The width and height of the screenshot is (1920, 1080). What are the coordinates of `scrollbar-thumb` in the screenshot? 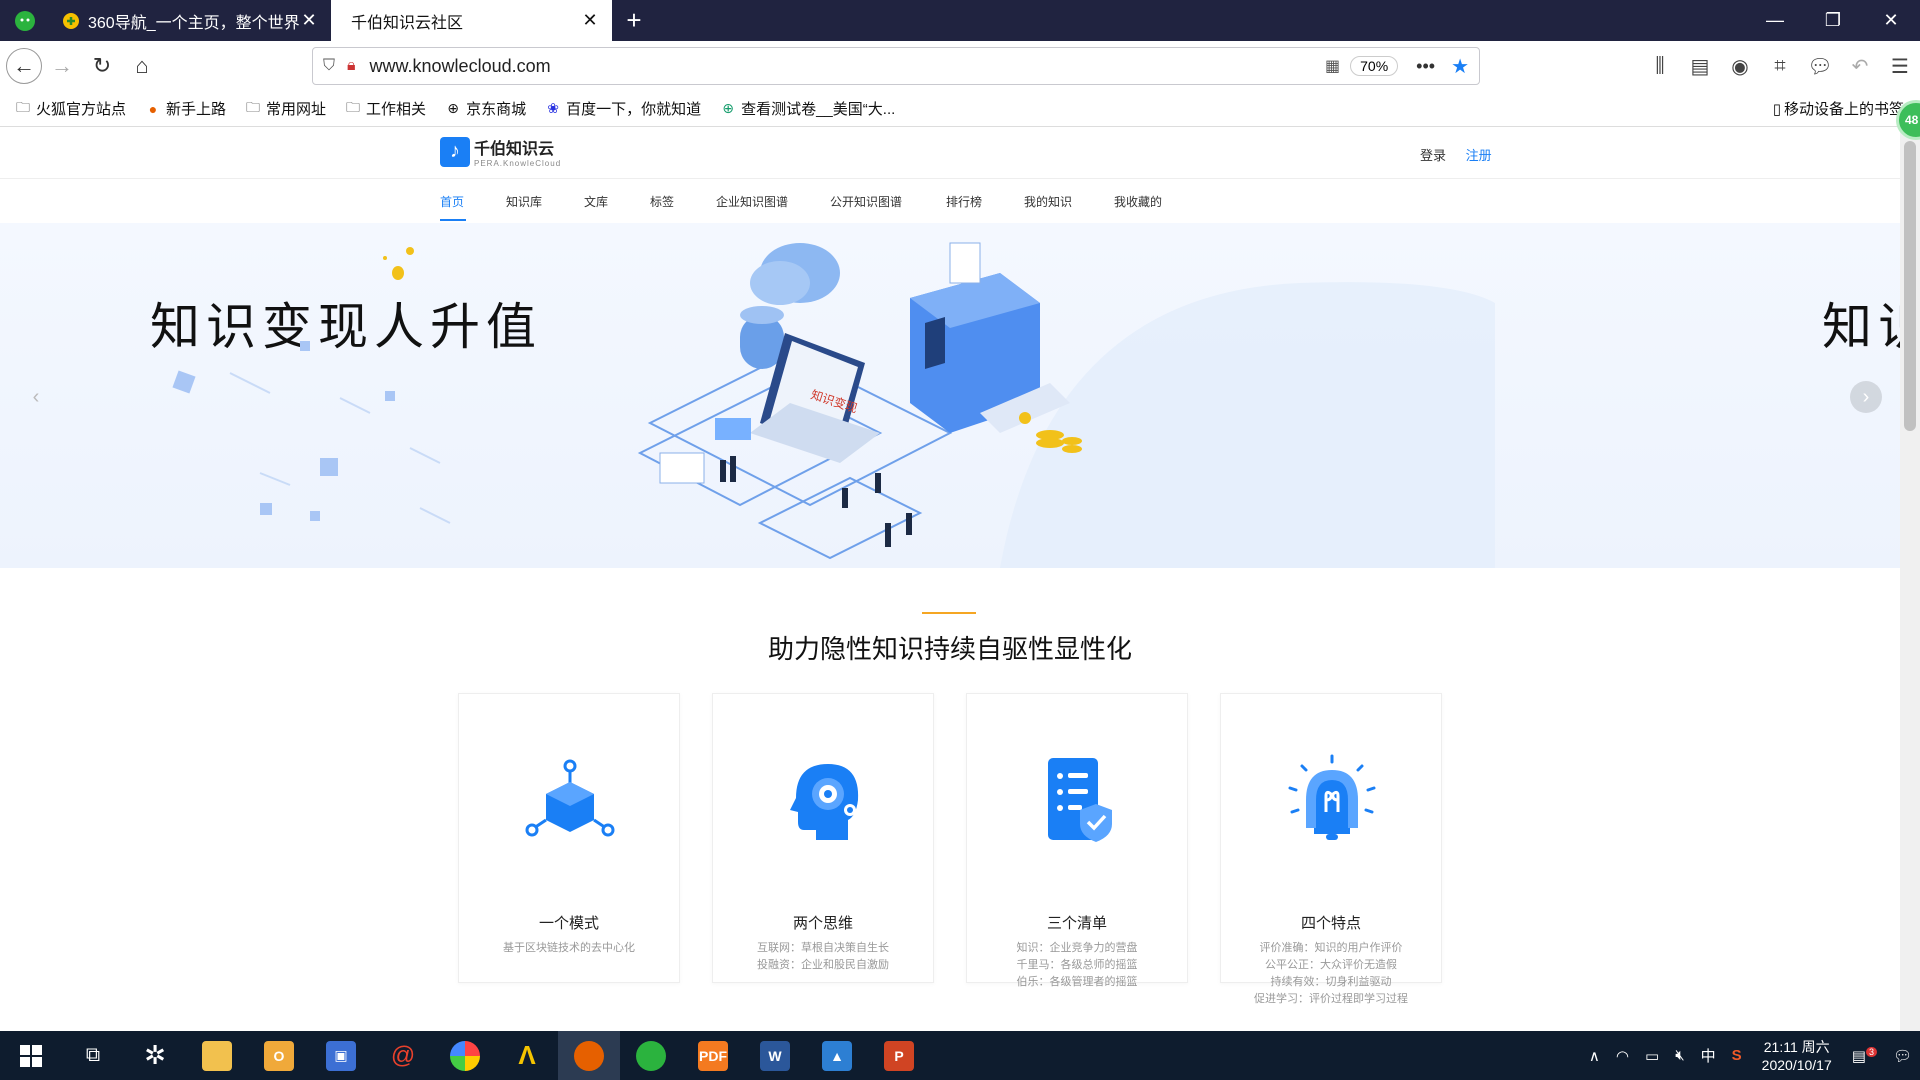 It's located at (1910, 286).